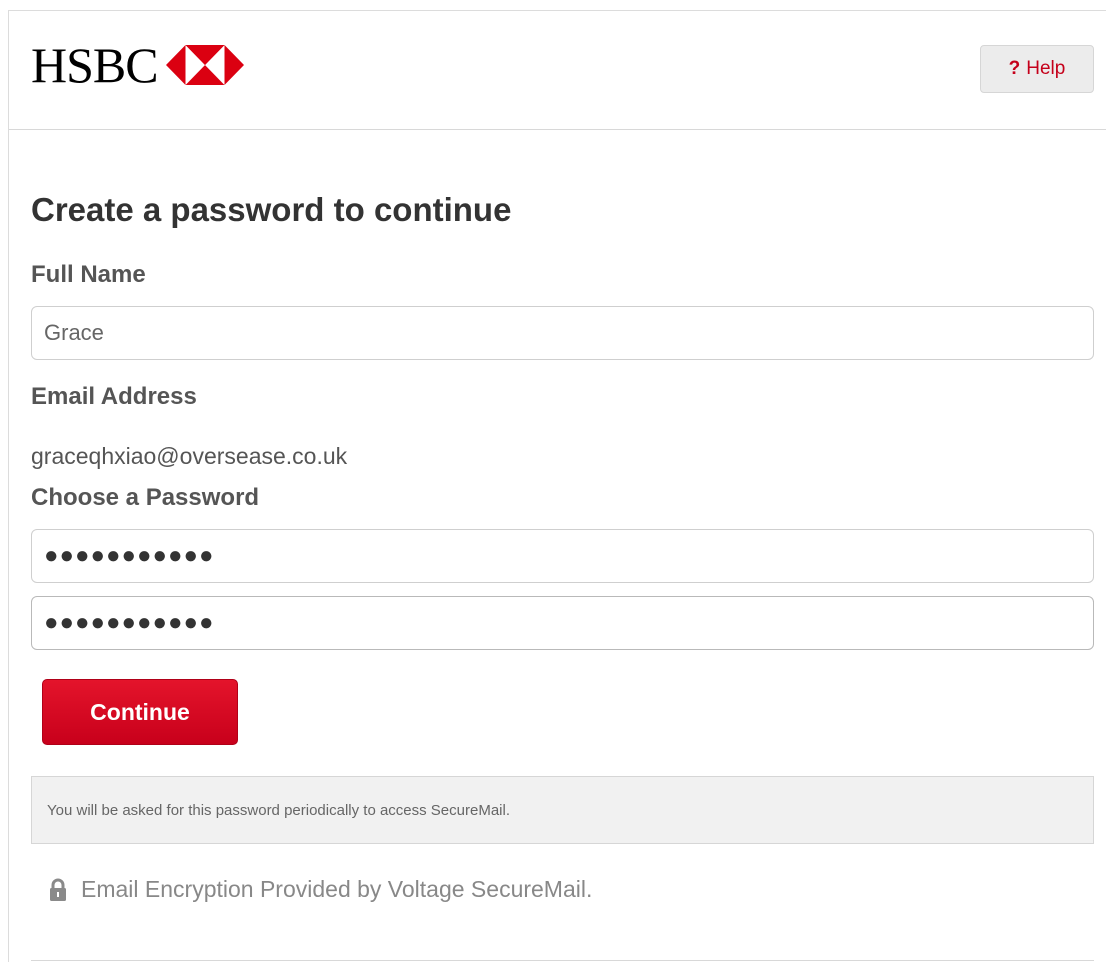  I want to click on page-title: Create a password to continue, so click(271, 209).